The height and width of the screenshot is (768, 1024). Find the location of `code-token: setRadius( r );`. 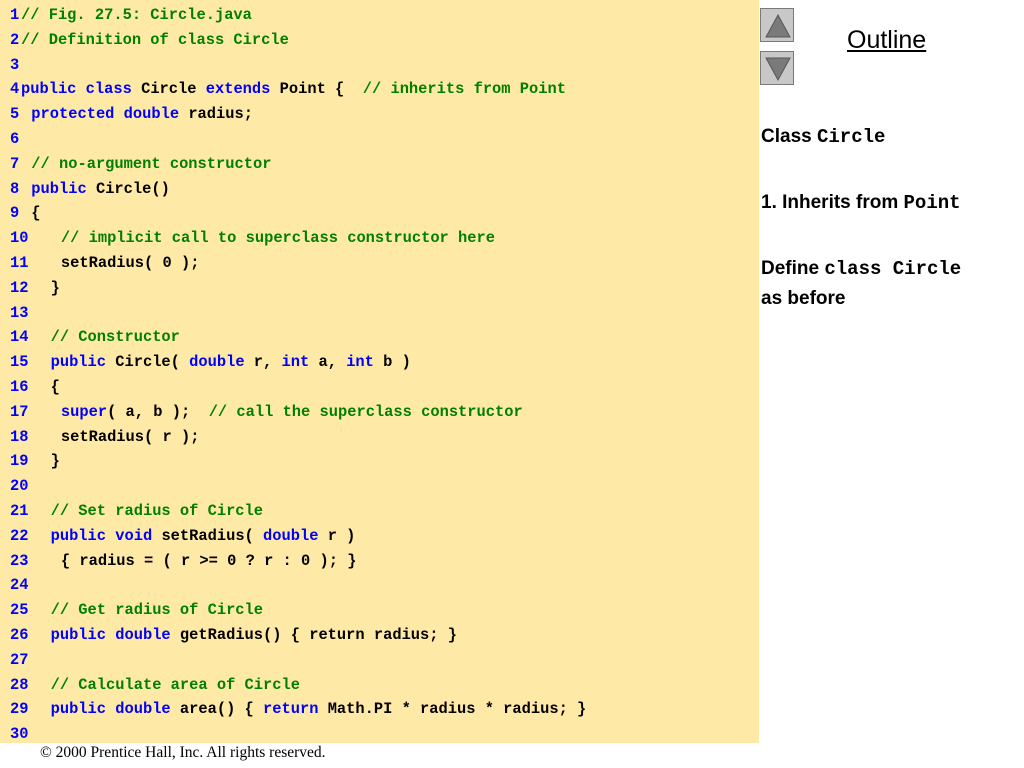

code-token: setRadius( r ); is located at coordinates (130, 436).